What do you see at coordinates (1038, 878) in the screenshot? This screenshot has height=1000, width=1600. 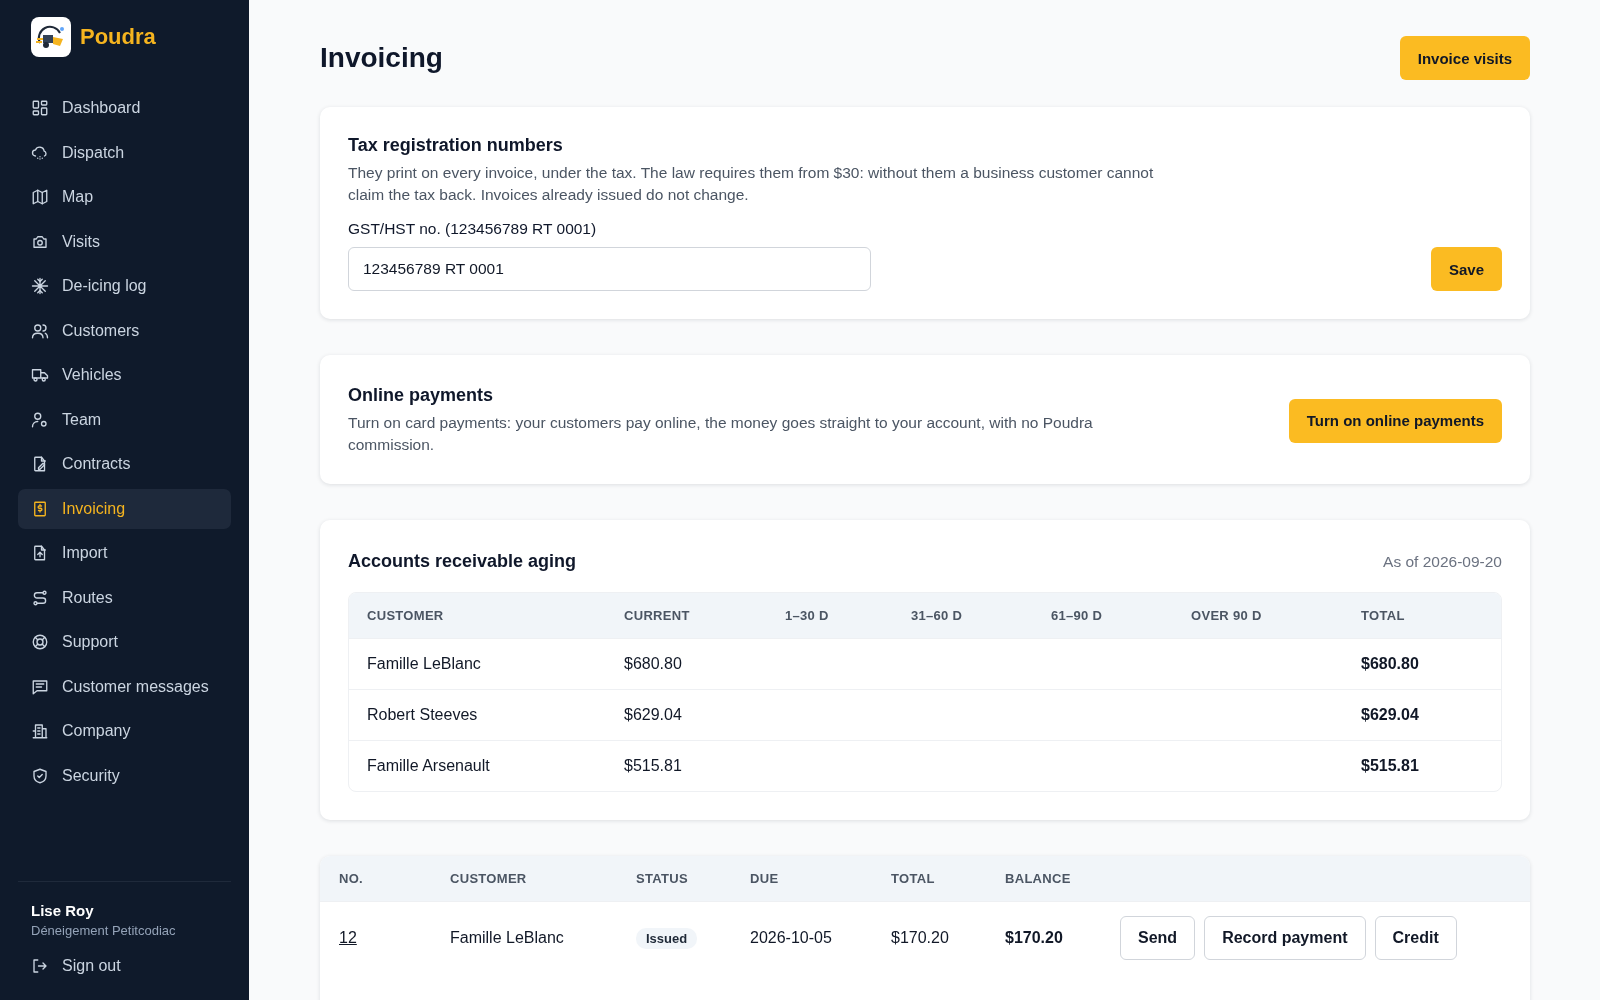 I see `column-header: BALANCE` at bounding box center [1038, 878].